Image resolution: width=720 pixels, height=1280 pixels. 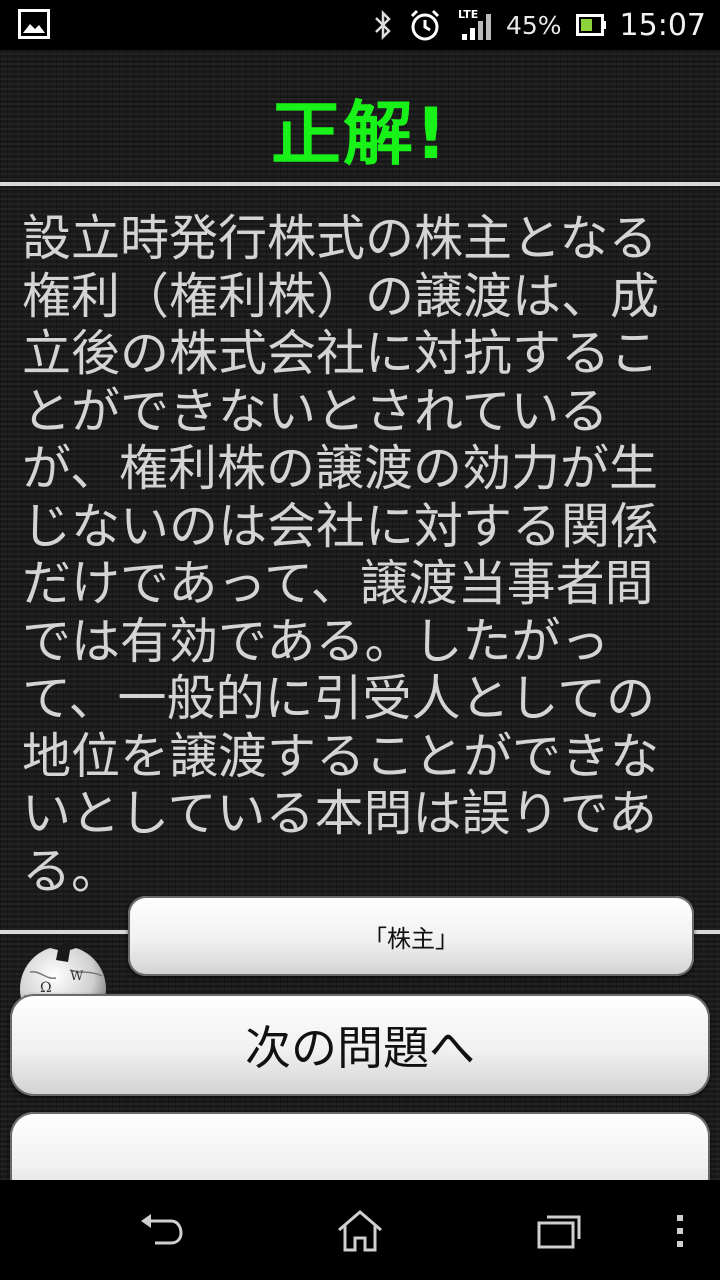 I want to click on wikipedia-term-label: 「株主」, so click(x=411, y=938).